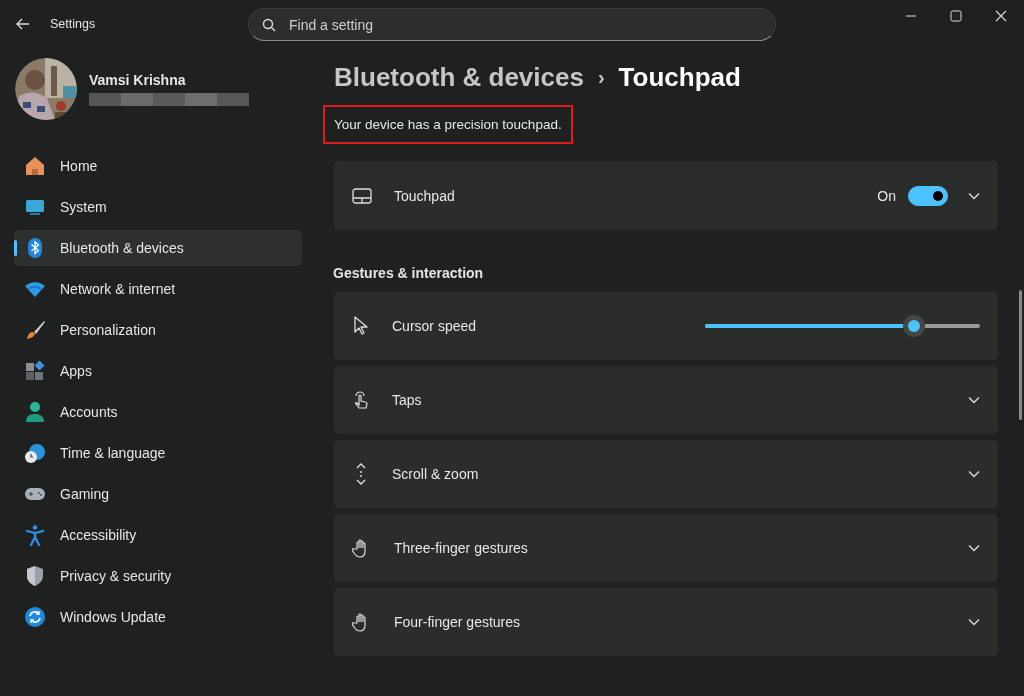 The image size is (1024, 696). What do you see at coordinates (158, 617) in the screenshot?
I see `sidebar-item: Windows Update` at bounding box center [158, 617].